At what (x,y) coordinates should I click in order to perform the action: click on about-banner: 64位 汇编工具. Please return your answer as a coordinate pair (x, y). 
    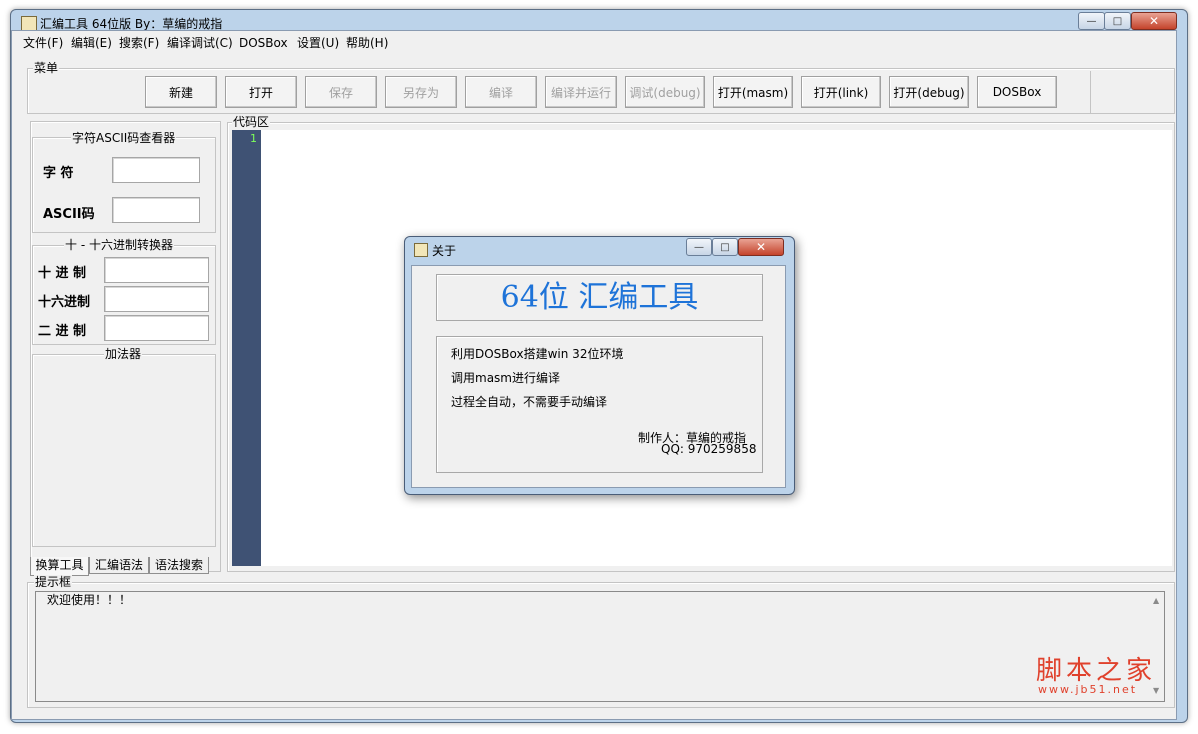
    Looking at the image, I should click on (599, 297).